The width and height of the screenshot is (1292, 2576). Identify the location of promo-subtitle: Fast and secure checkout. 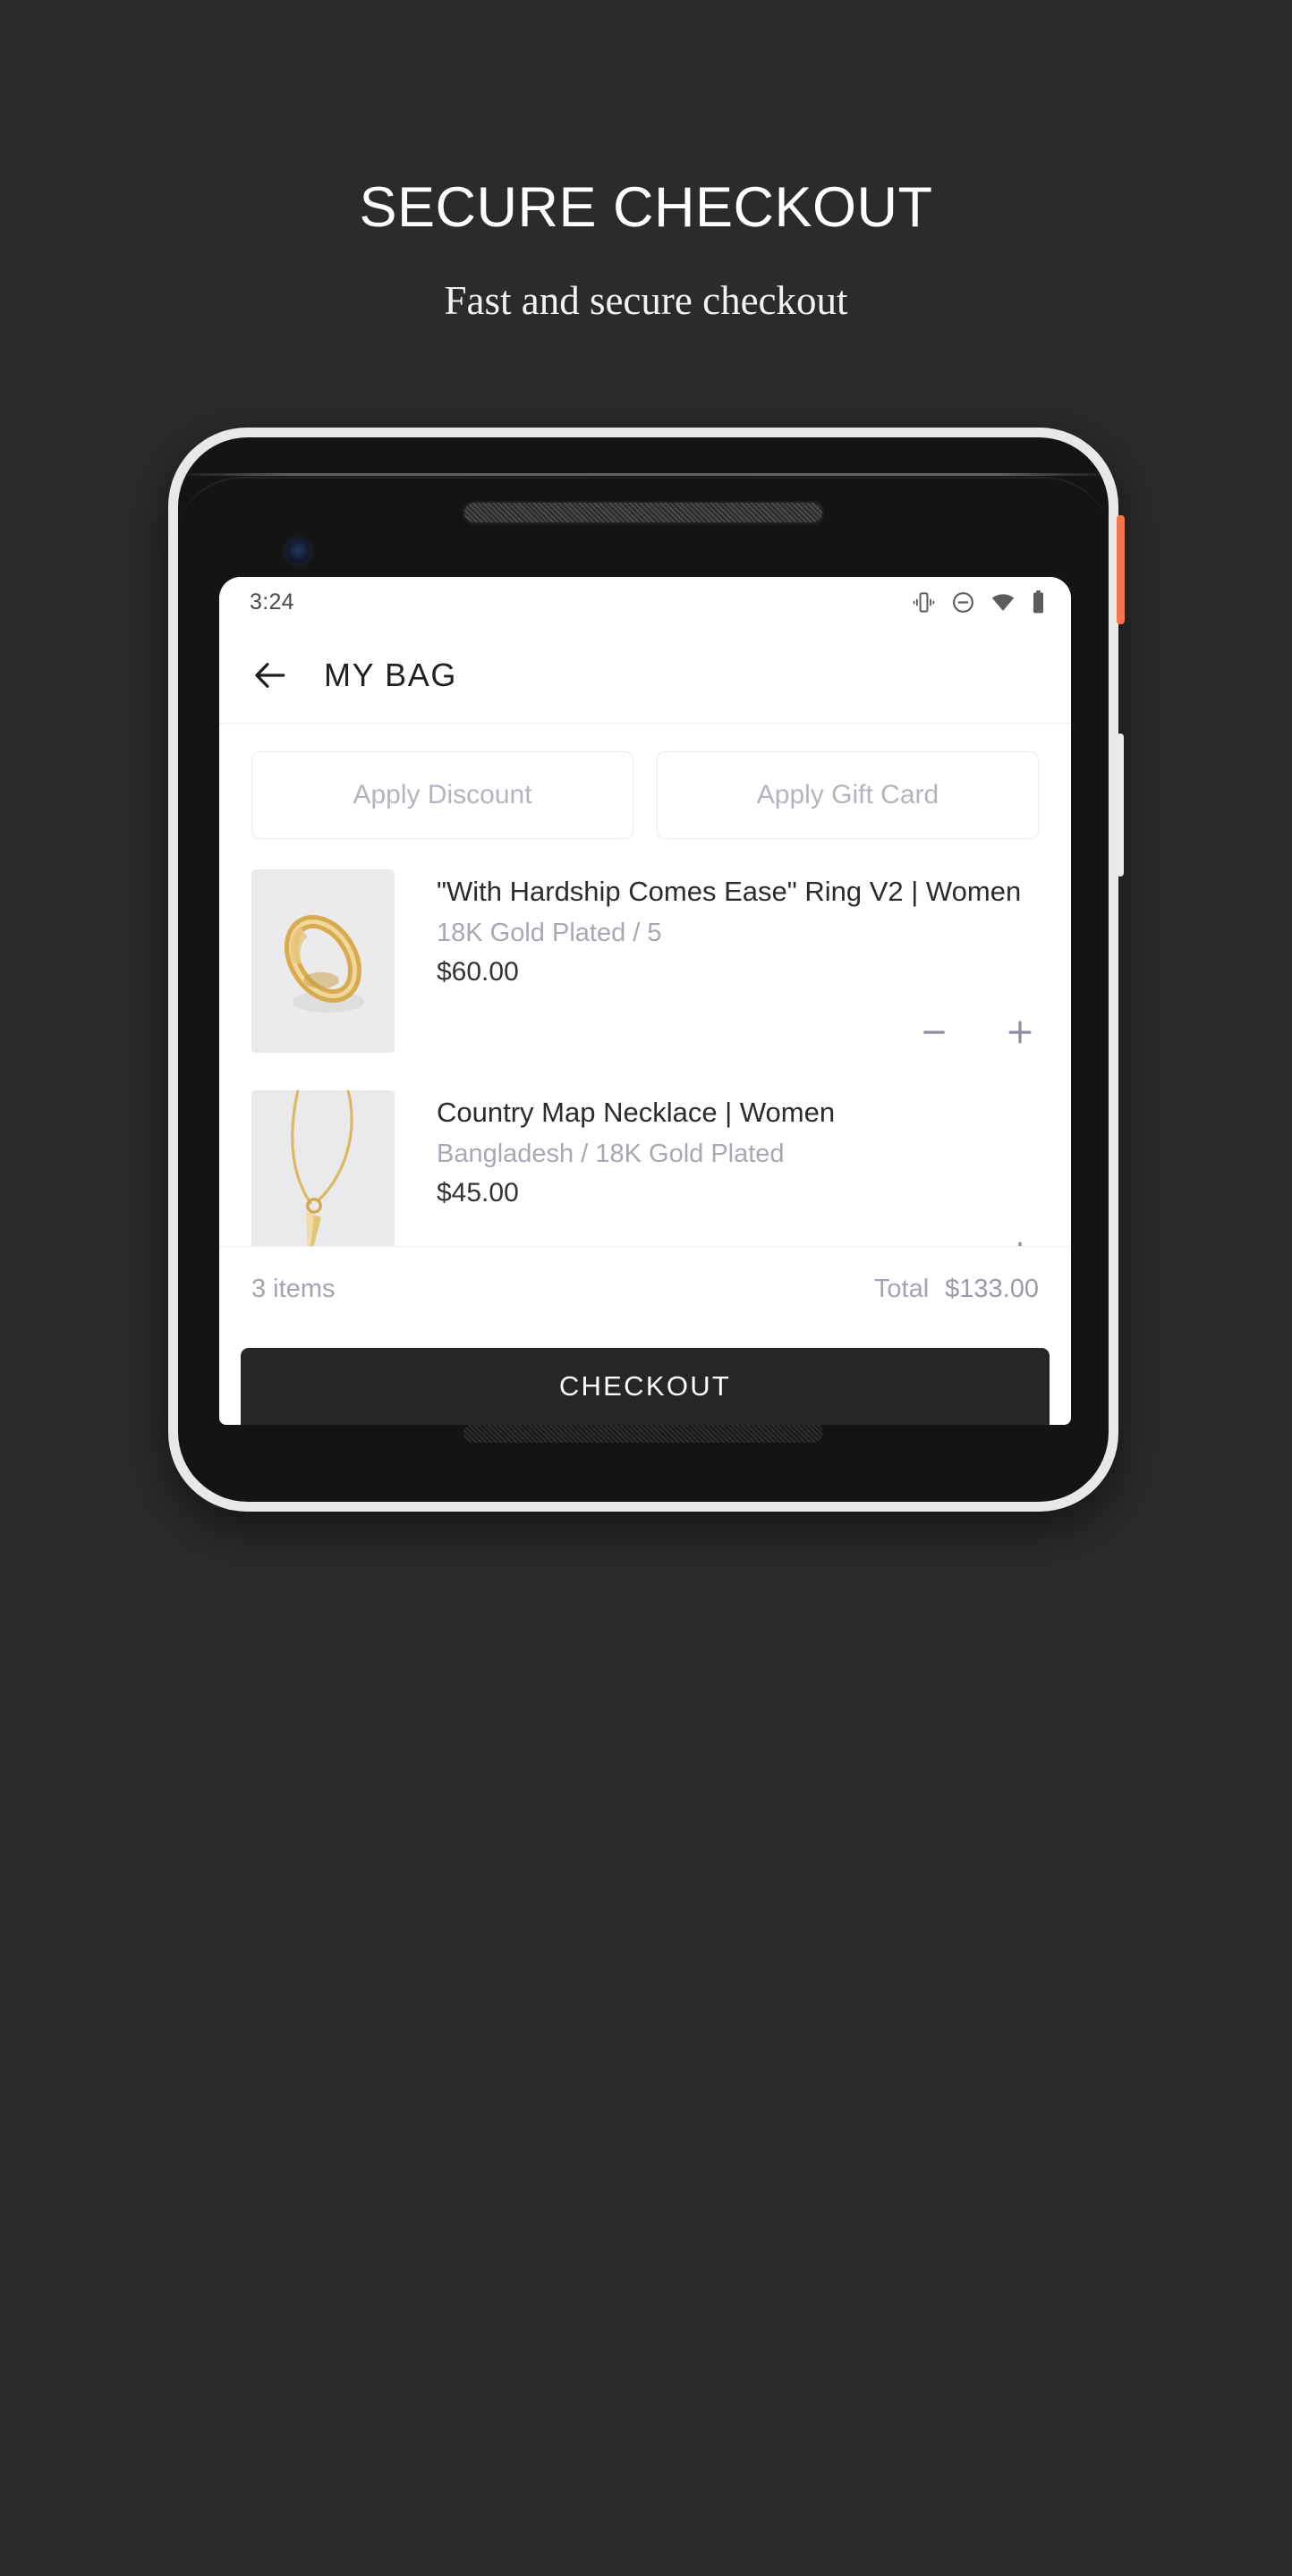
(646, 300).